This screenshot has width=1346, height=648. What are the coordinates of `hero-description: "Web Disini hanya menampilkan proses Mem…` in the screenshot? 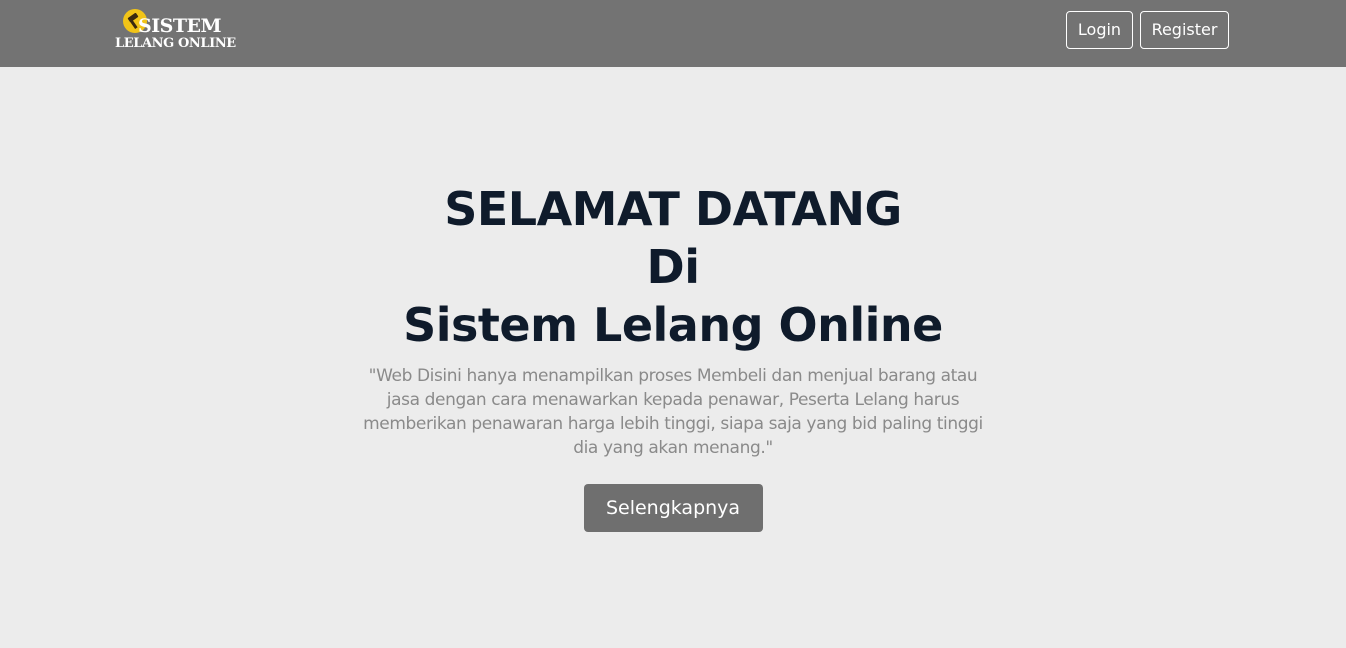 It's located at (673, 412).